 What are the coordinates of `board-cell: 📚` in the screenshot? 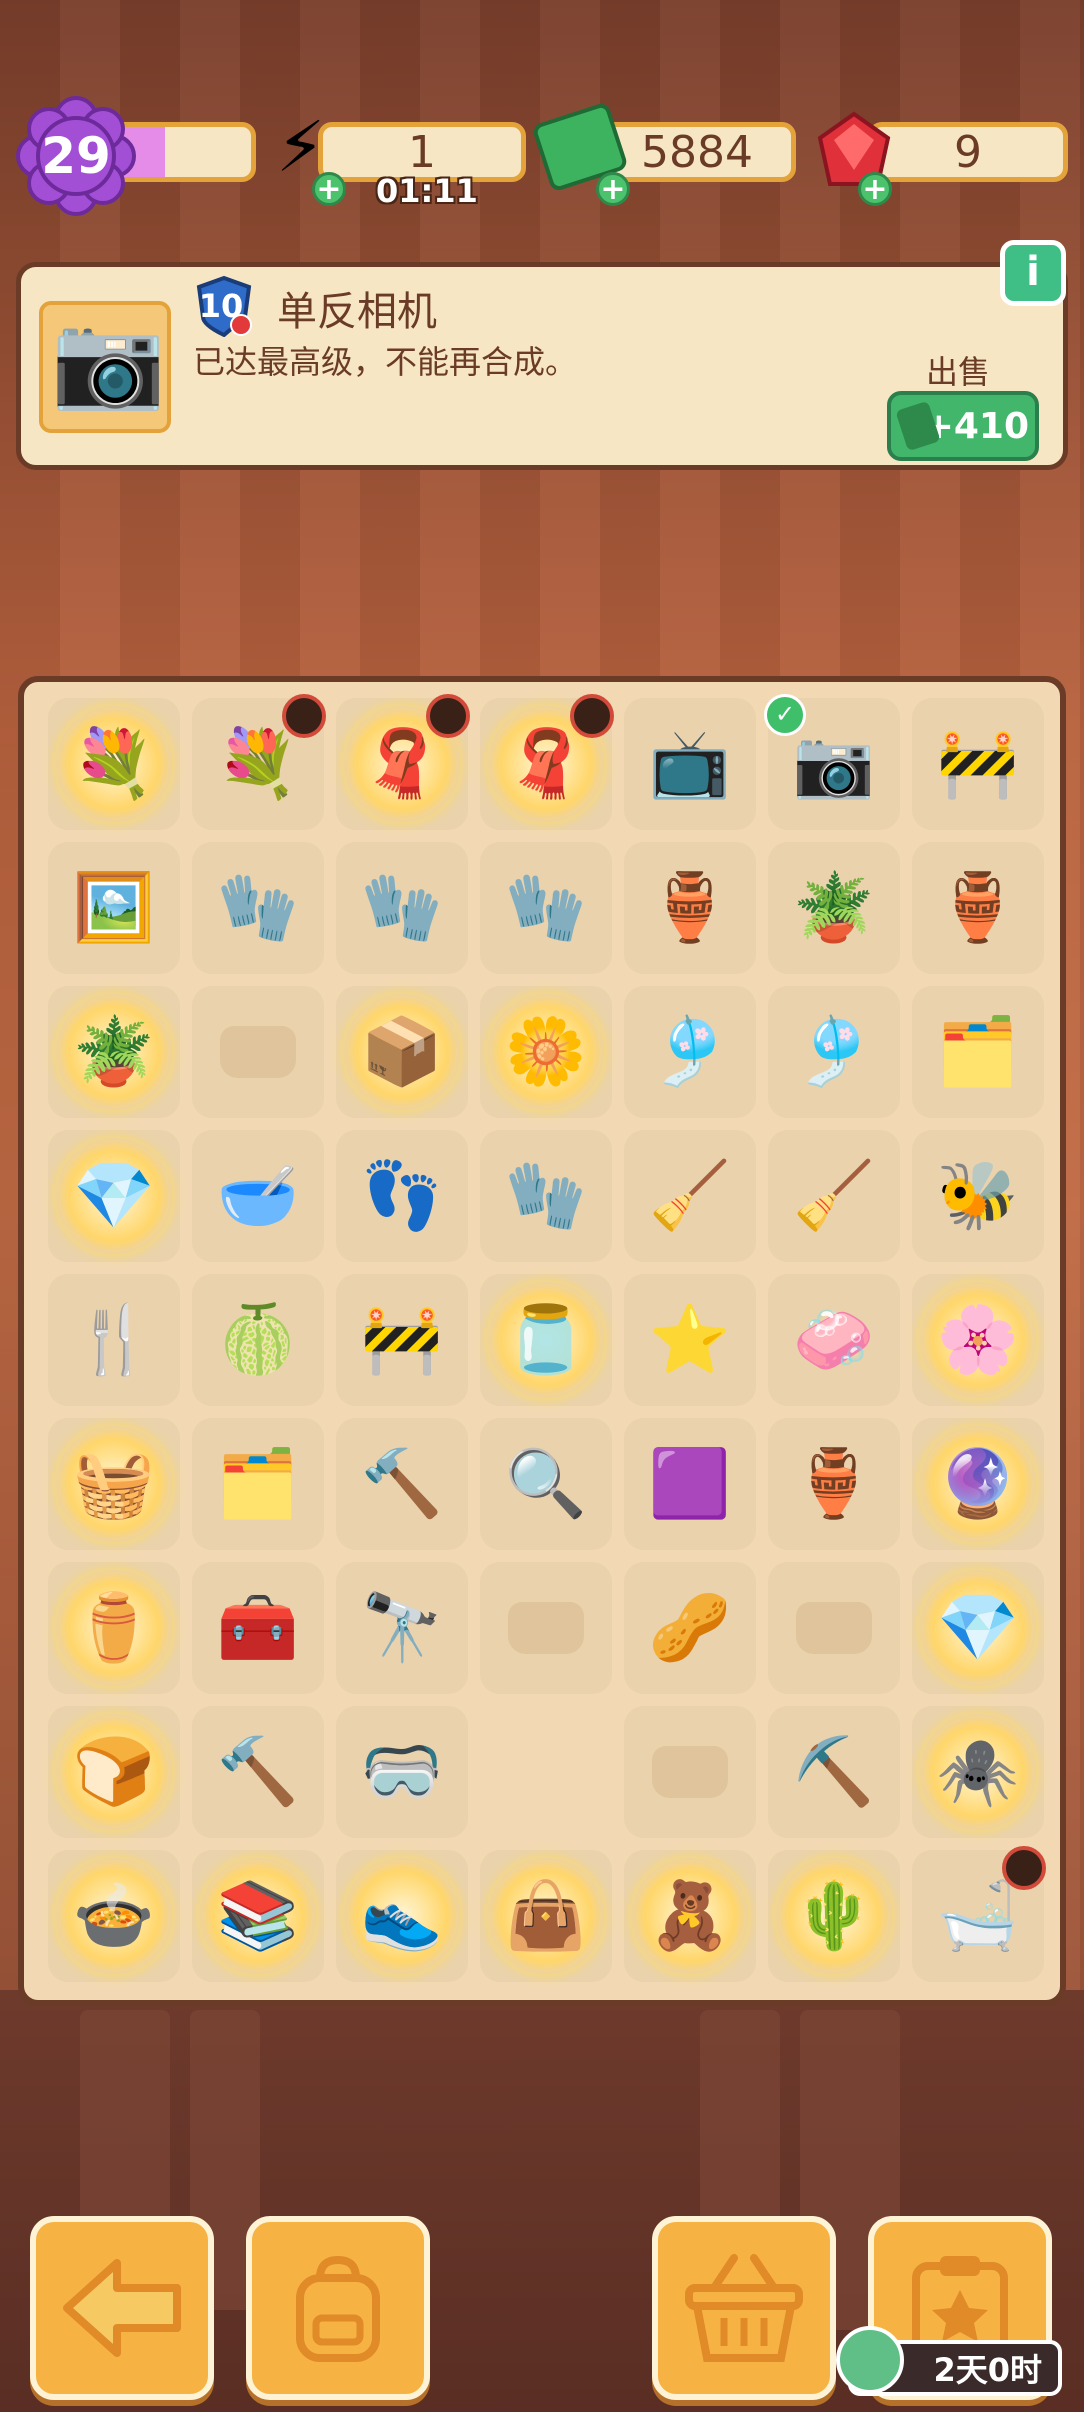 It's located at (258, 1916).